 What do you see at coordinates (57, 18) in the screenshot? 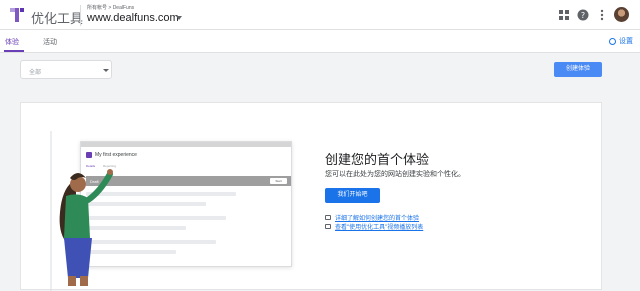
I see `product-name: 优化工具` at bounding box center [57, 18].